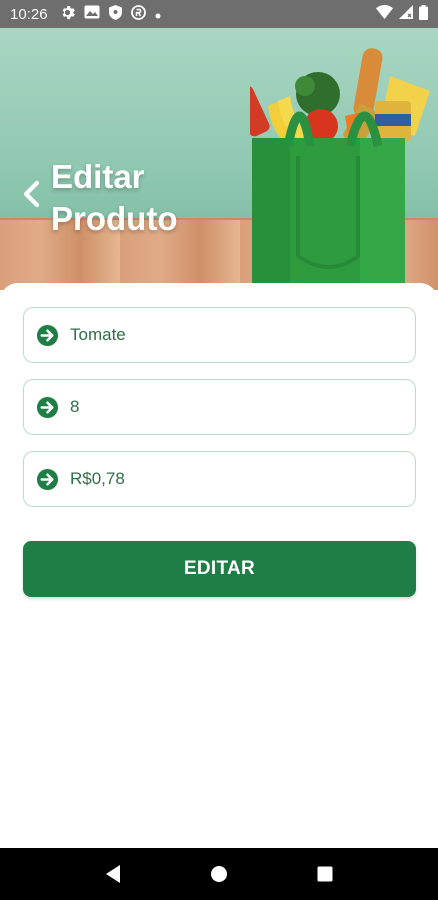 This screenshot has width=438, height=900. I want to click on page-title-line1: Editar, so click(98, 176).